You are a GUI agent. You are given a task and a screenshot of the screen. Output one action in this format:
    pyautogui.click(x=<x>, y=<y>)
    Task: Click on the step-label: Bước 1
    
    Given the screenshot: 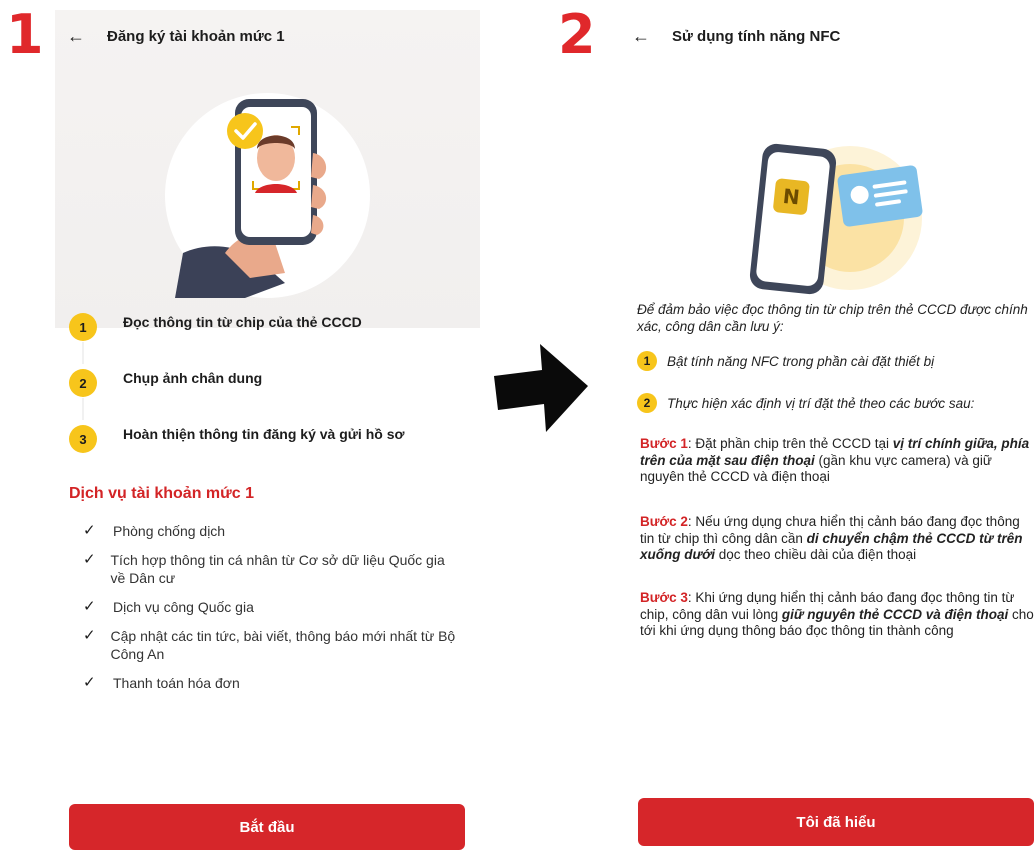 What is the action you would take?
    pyautogui.click(x=664, y=443)
    